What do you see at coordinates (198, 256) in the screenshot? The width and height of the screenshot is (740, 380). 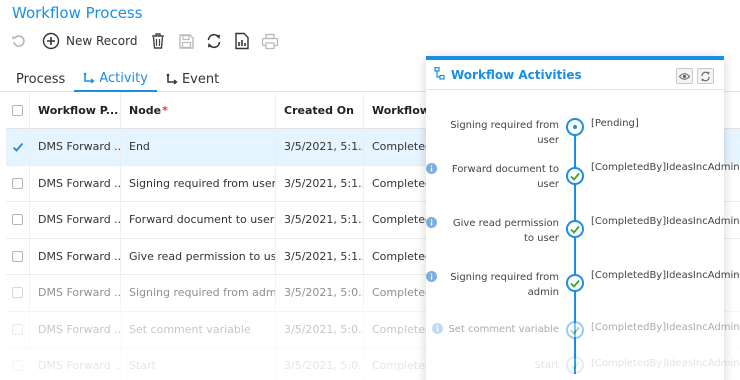 I see `cell-node: Give read permission to user` at bounding box center [198, 256].